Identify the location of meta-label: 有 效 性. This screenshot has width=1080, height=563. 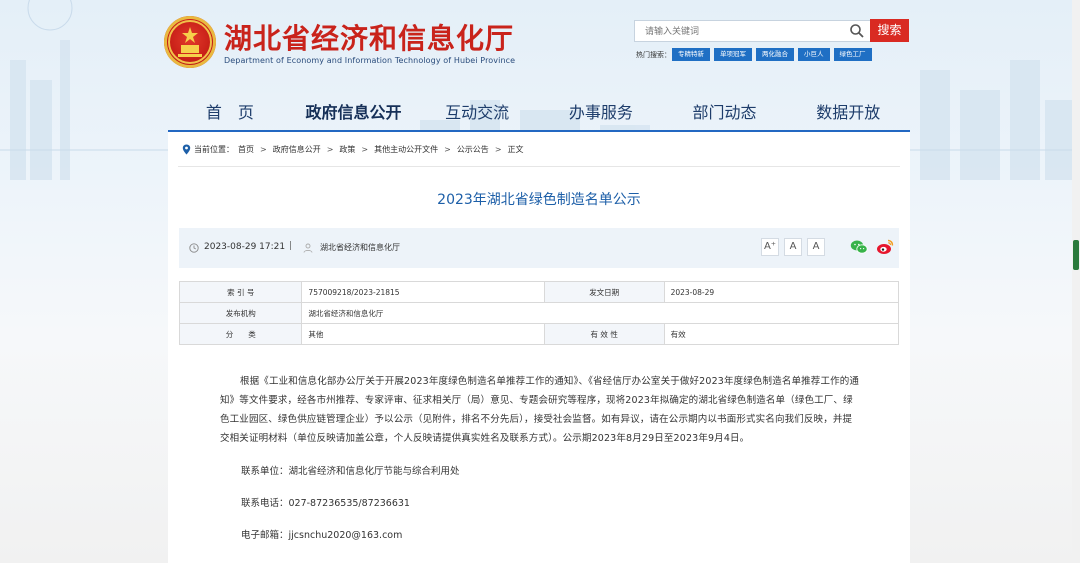
(604, 334).